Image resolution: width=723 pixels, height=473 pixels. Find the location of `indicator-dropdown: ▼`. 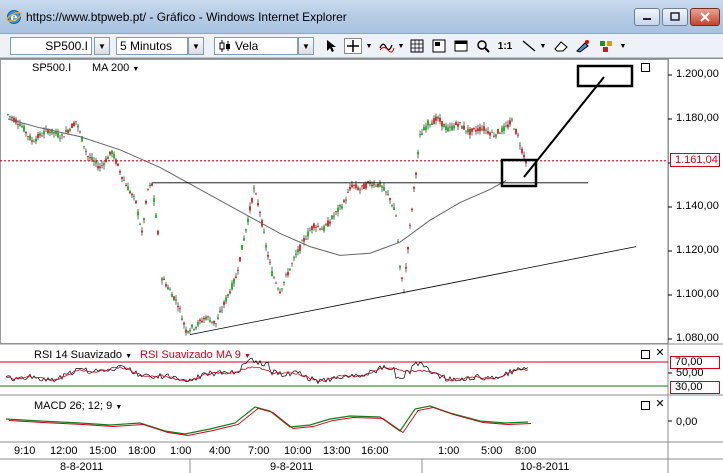

indicator-dropdown: ▼ is located at coordinates (401, 46).